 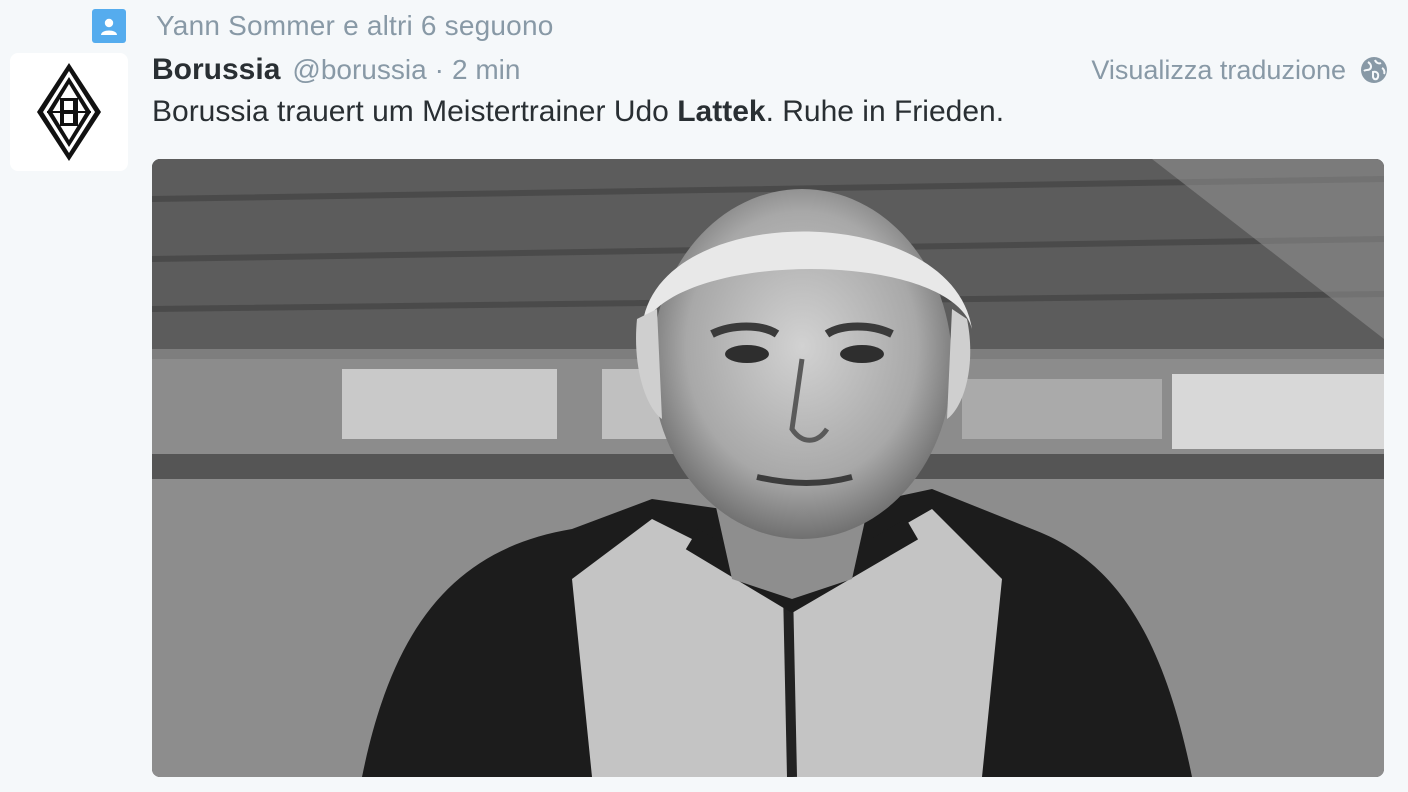 What do you see at coordinates (885, 111) in the screenshot?
I see `tweet-text-end: . Ruhe in Frieden.` at bounding box center [885, 111].